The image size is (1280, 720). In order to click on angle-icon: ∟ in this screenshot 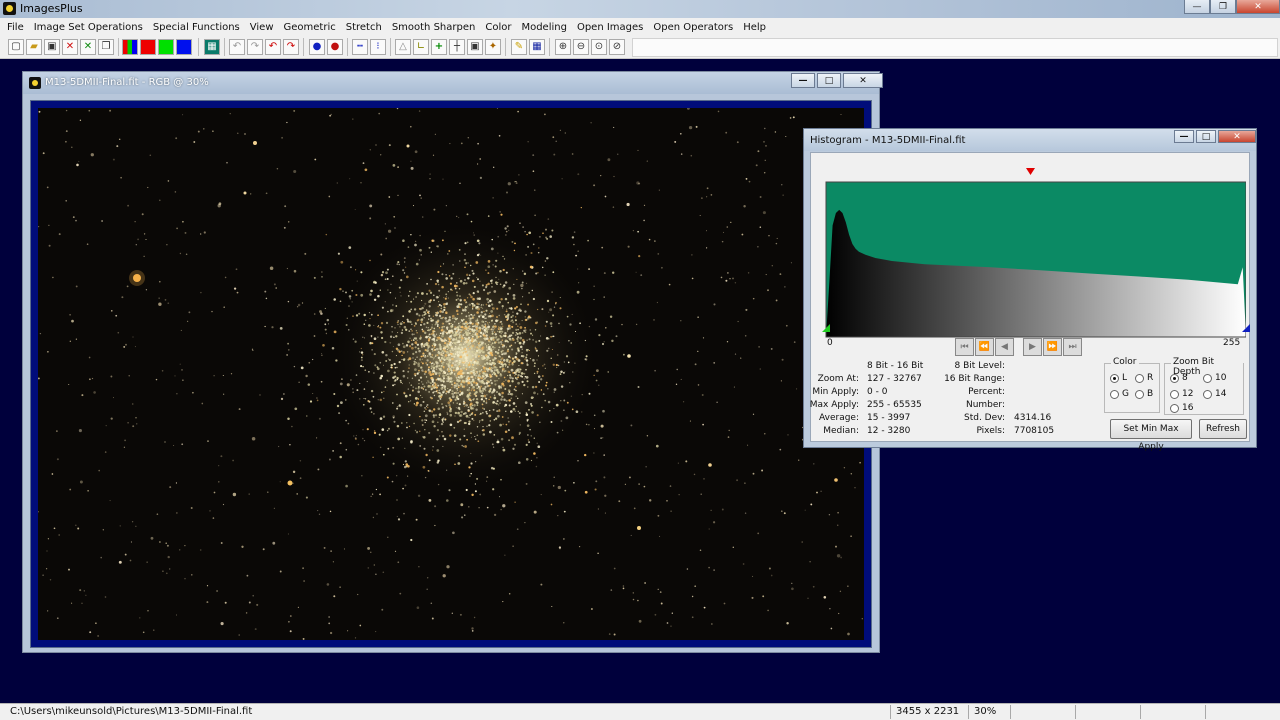, I will do `click(421, 47)`.